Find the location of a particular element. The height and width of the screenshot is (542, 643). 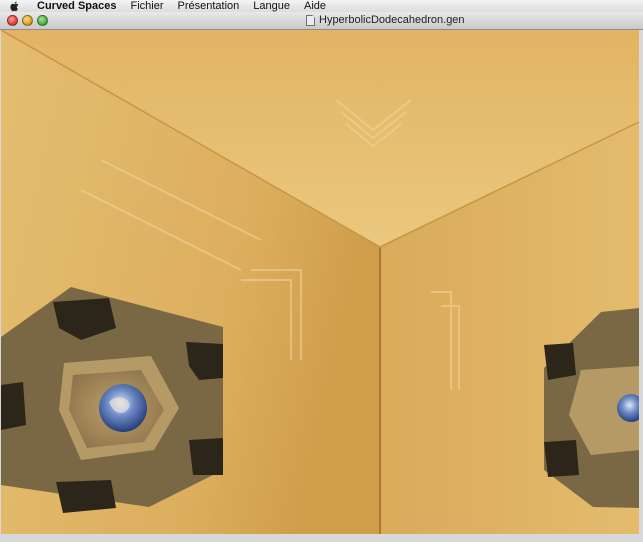

menu-app-name: Curved Spaces is located at coordinates (76, 6).